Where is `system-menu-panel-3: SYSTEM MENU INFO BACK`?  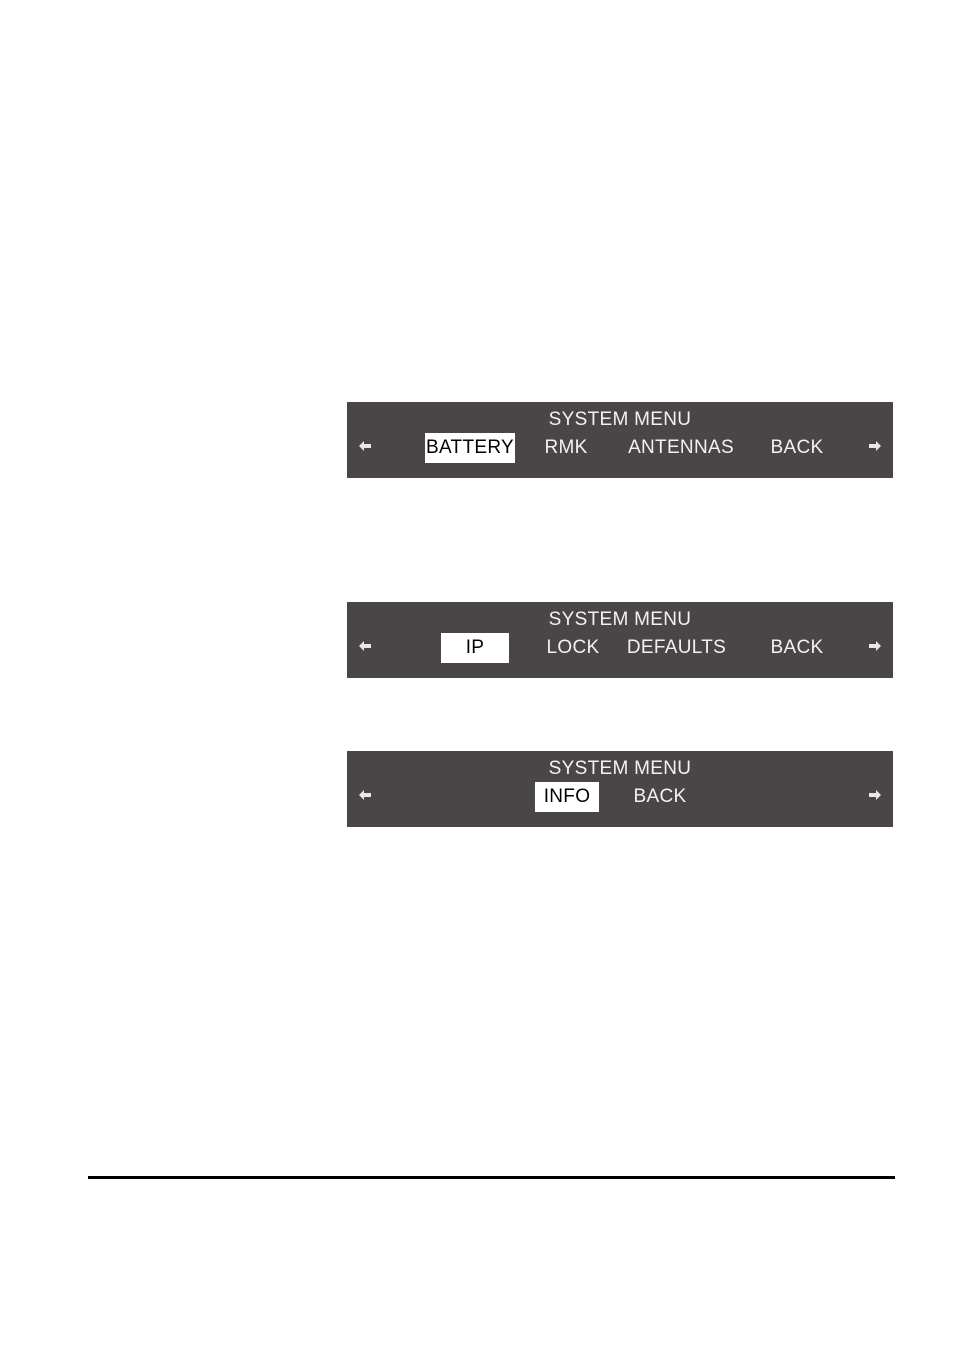 system-menu-panel-3: SYSTEM MENU INFO BACK is located at coordinates (620, 789).